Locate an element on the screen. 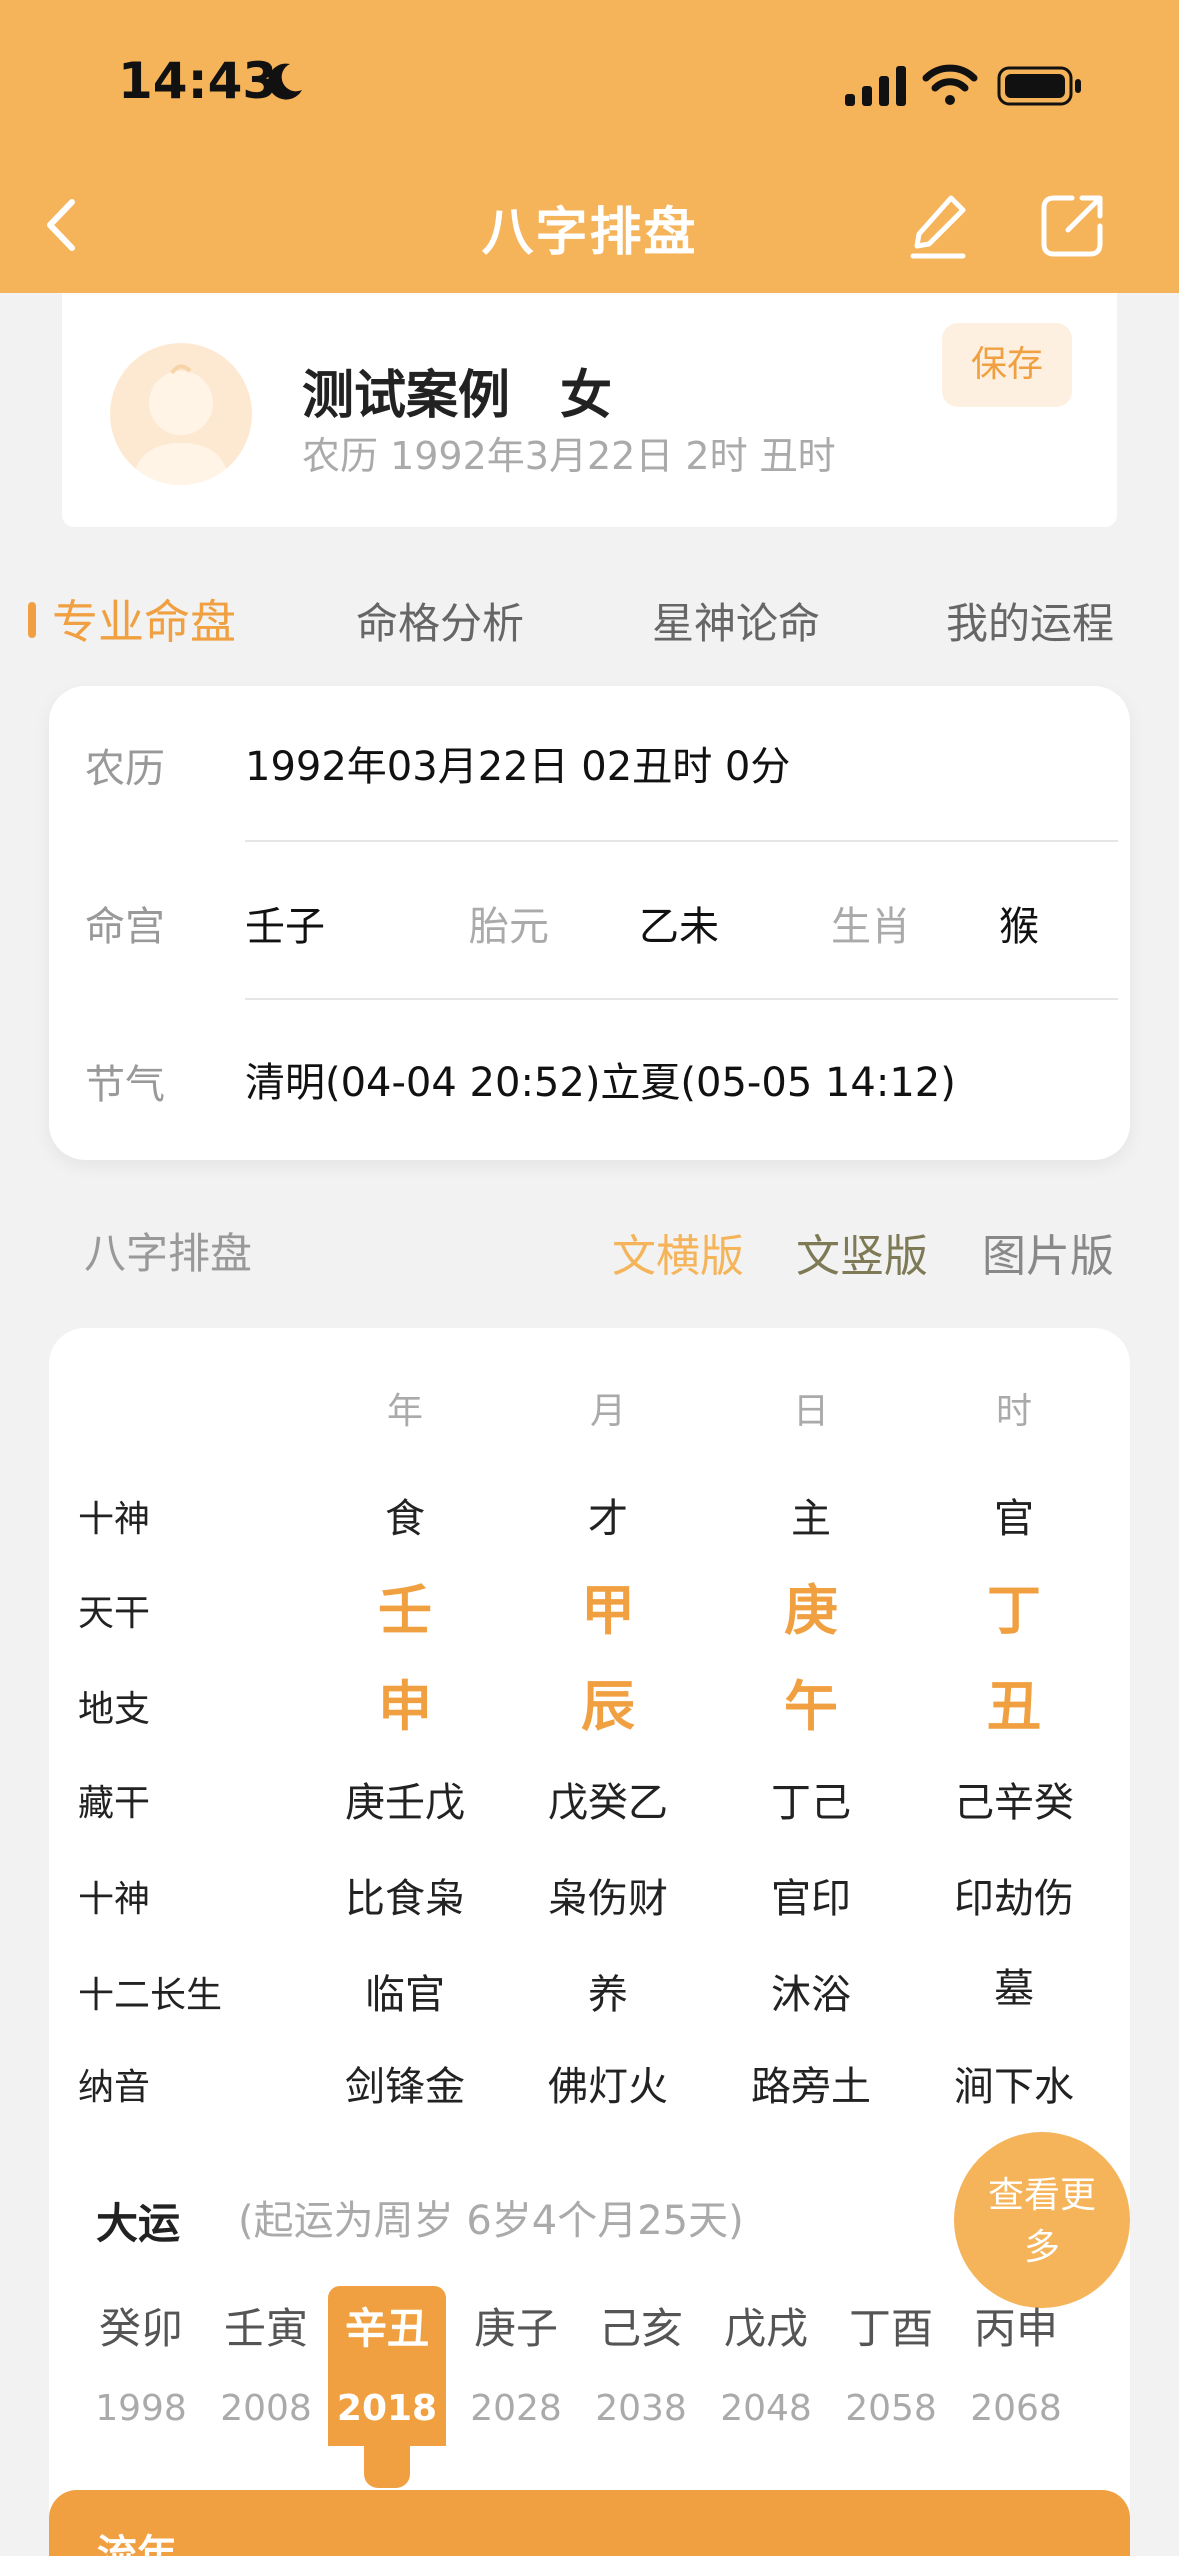  column-month: 月 is located at coordinates (607, 1411).